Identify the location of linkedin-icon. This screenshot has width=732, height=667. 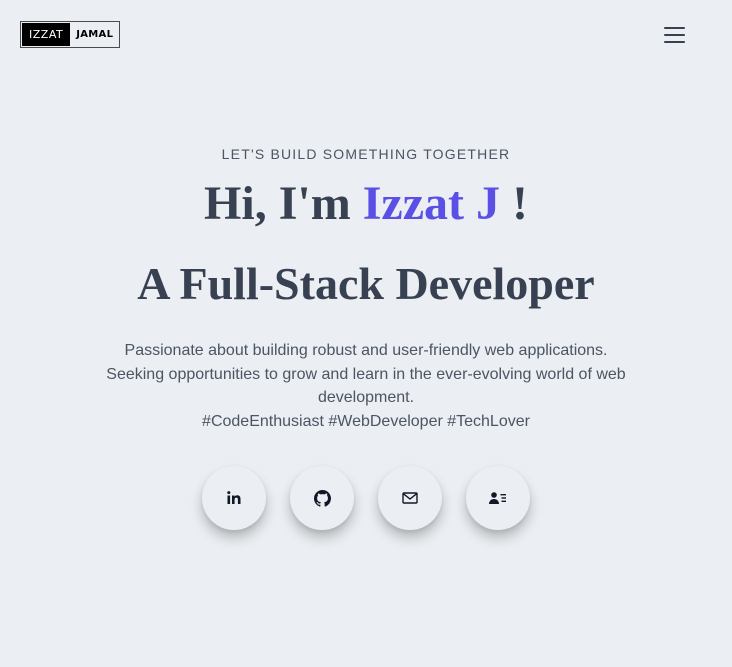
(234, 497).